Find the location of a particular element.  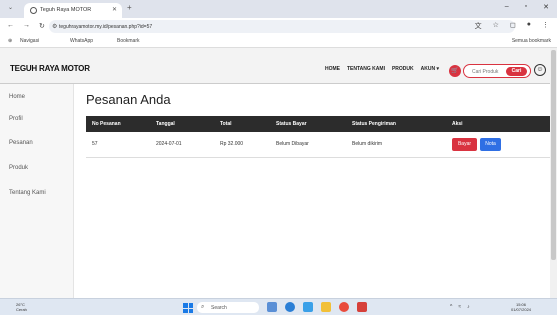

cell-no: 57 is located at coordinates (118, 145).